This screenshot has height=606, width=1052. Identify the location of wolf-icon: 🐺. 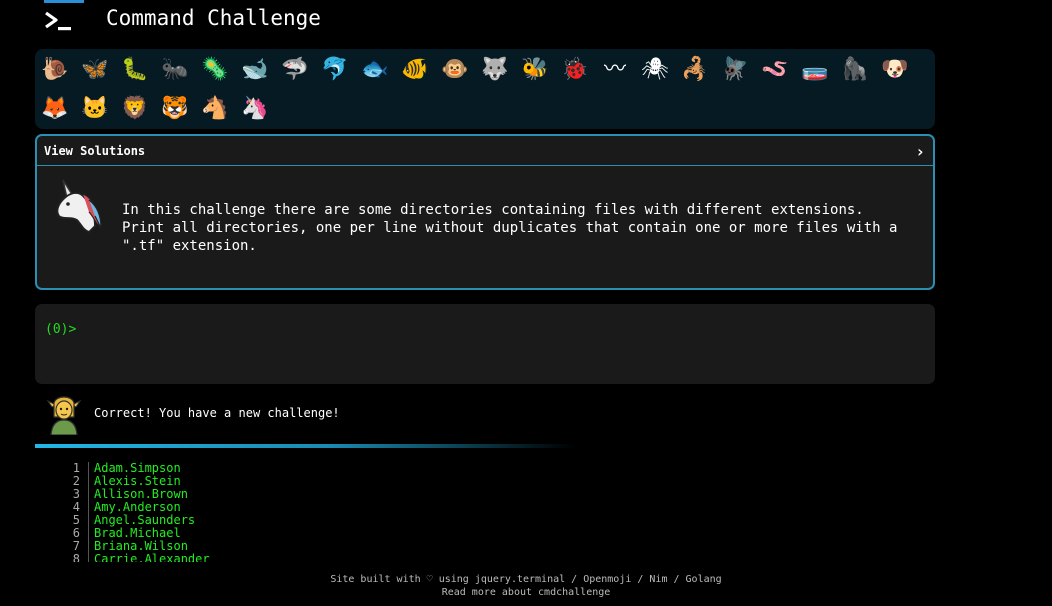
(495, 70).